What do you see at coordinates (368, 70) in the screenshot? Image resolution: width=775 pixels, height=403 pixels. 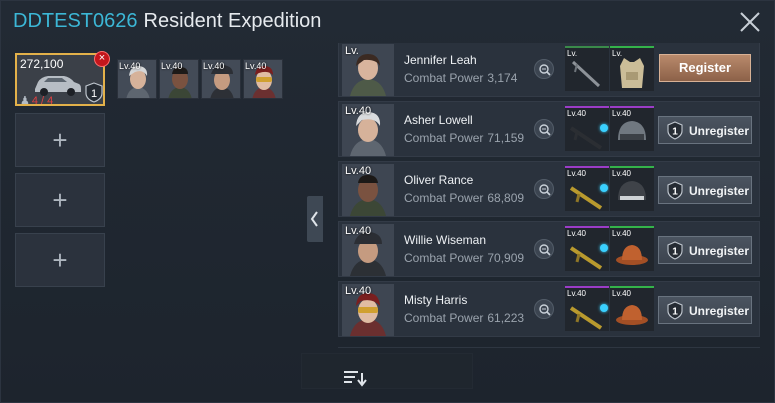 I see `survivor-portrait-frame: Lv.` at bounding box center [368, 70].